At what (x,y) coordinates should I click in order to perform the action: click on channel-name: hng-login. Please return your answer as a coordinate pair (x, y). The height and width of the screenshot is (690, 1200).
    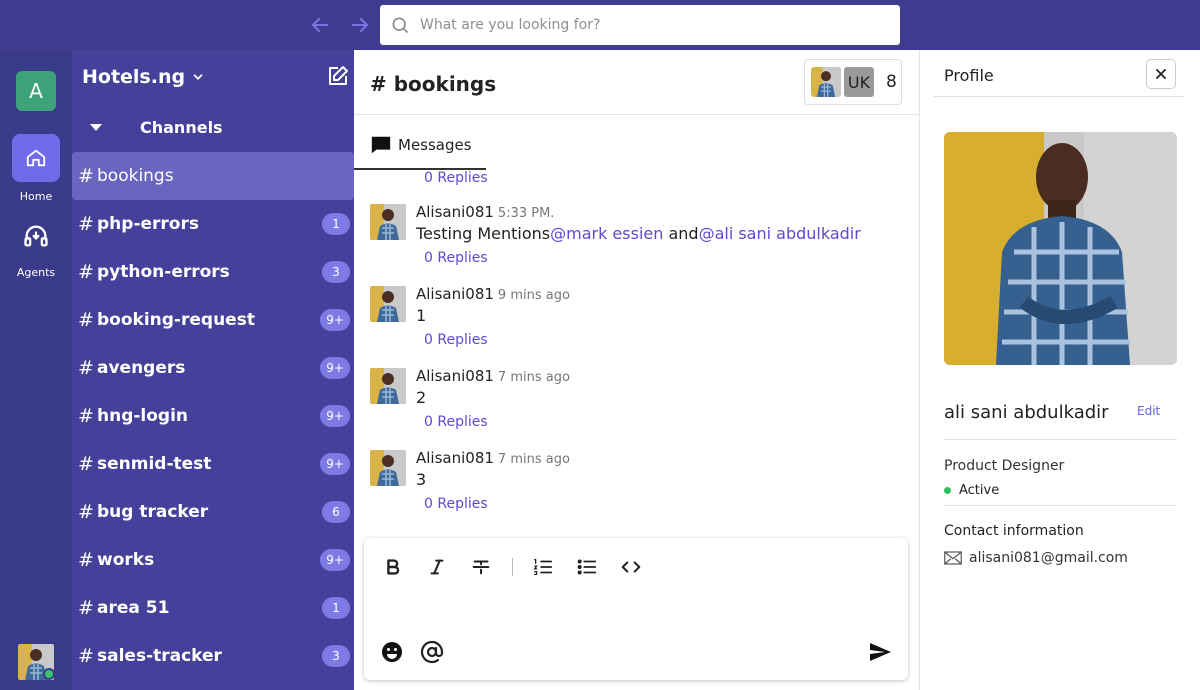
    Looking at the image, I should click on (143, 416).